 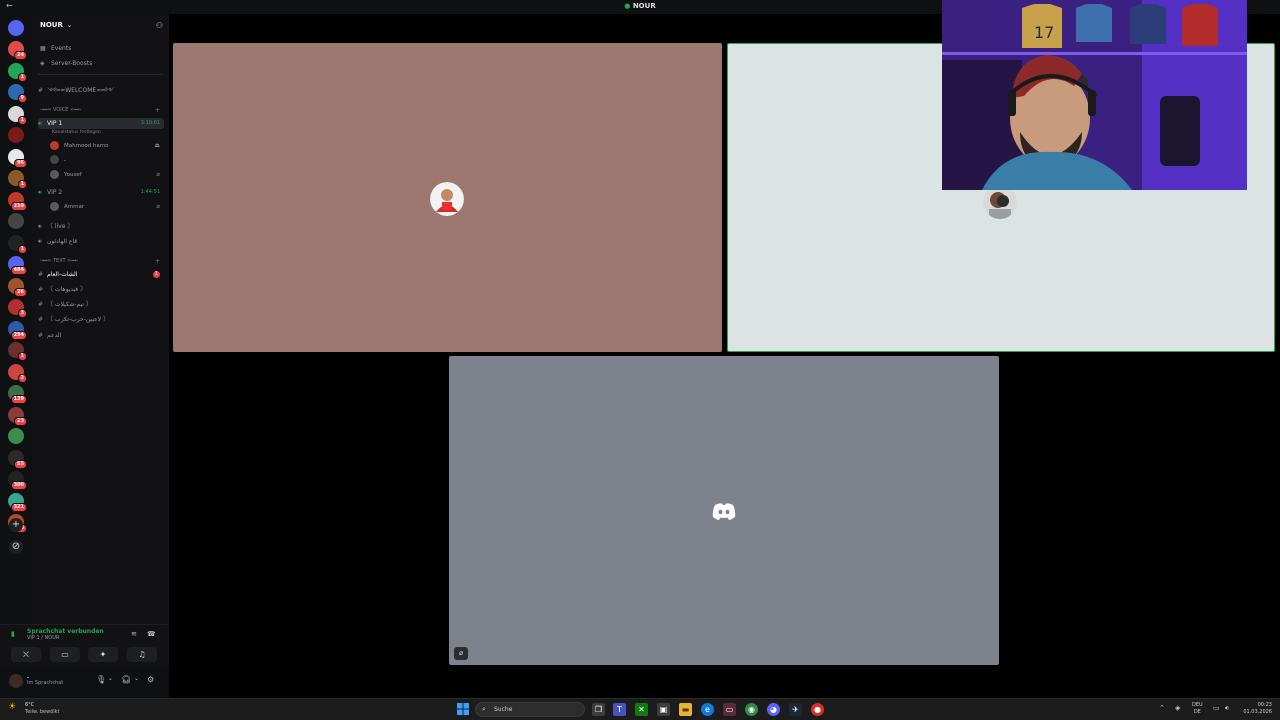 I want to click on xbox-icon: ✕, so click(x=641, y=709).